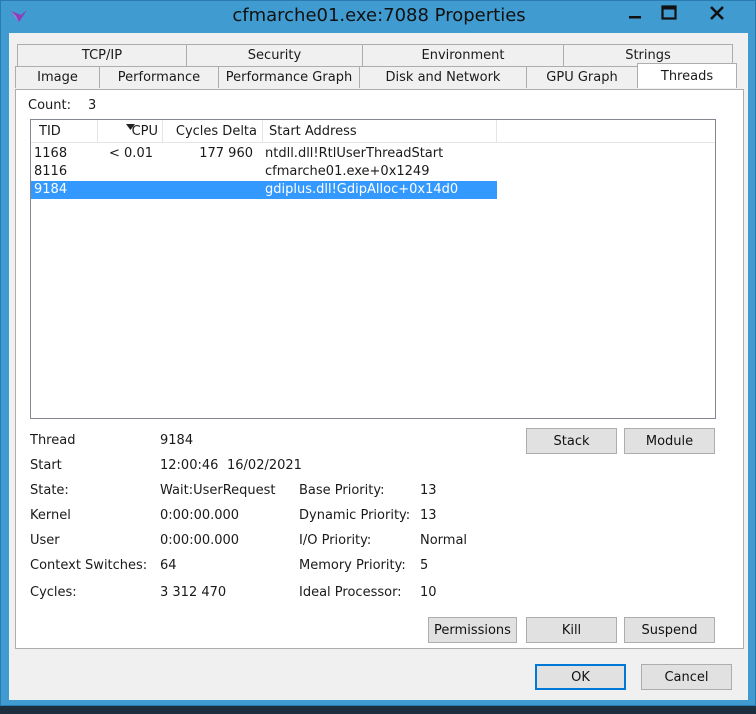 Image resolution: width=756 pixels, height=714 pixels. I want to click on permissions-button: Permissions, so click(472, 630).